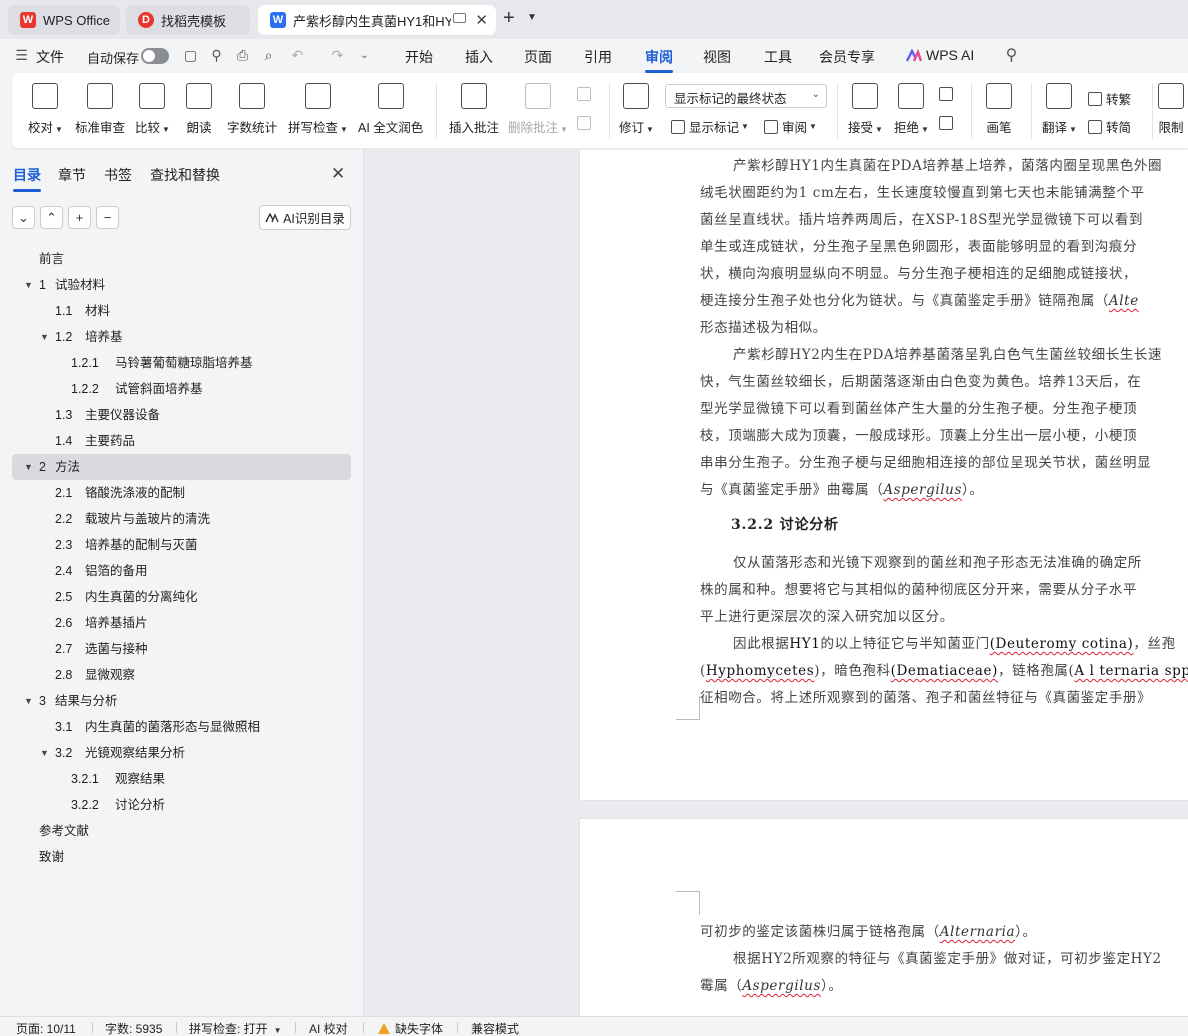 This screenshot has width=1188, height=1036. I want to click on menu-tab-references: 引用, so click(598, 57).